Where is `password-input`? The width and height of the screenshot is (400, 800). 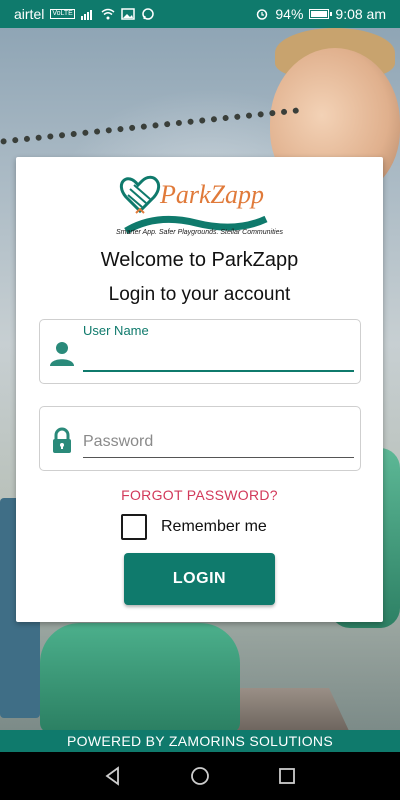
password-input is located at coordinates (218, 442).